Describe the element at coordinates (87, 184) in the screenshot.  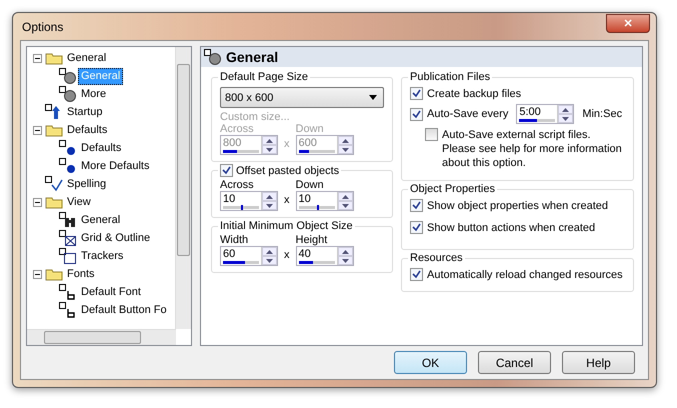
I see `tree-item: Spelling` at that location.